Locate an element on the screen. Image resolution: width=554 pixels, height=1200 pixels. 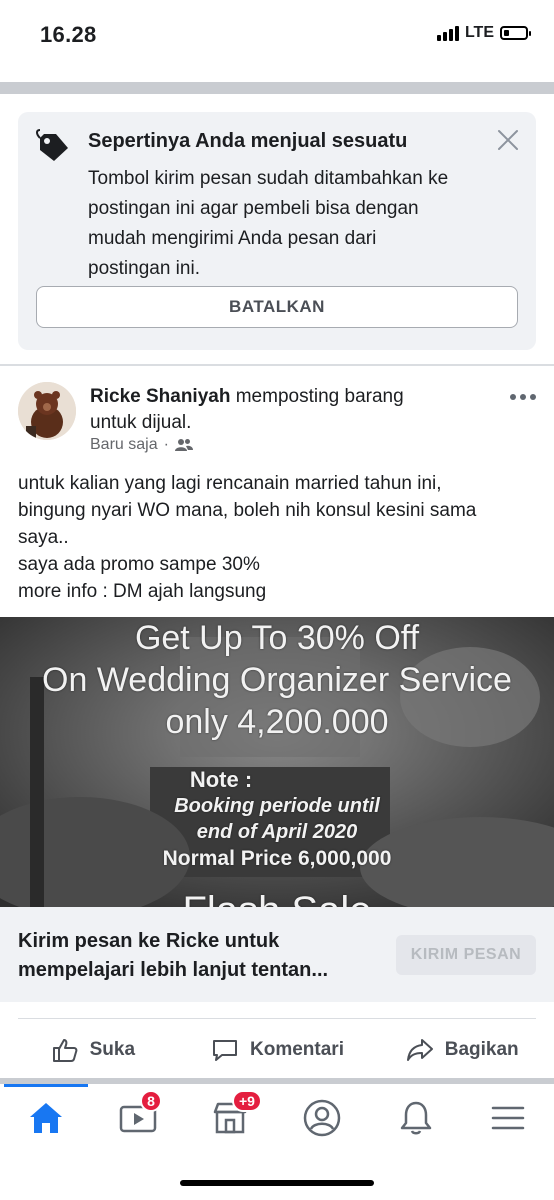
active-tab-indicator is located at coordinates (46, 1085).